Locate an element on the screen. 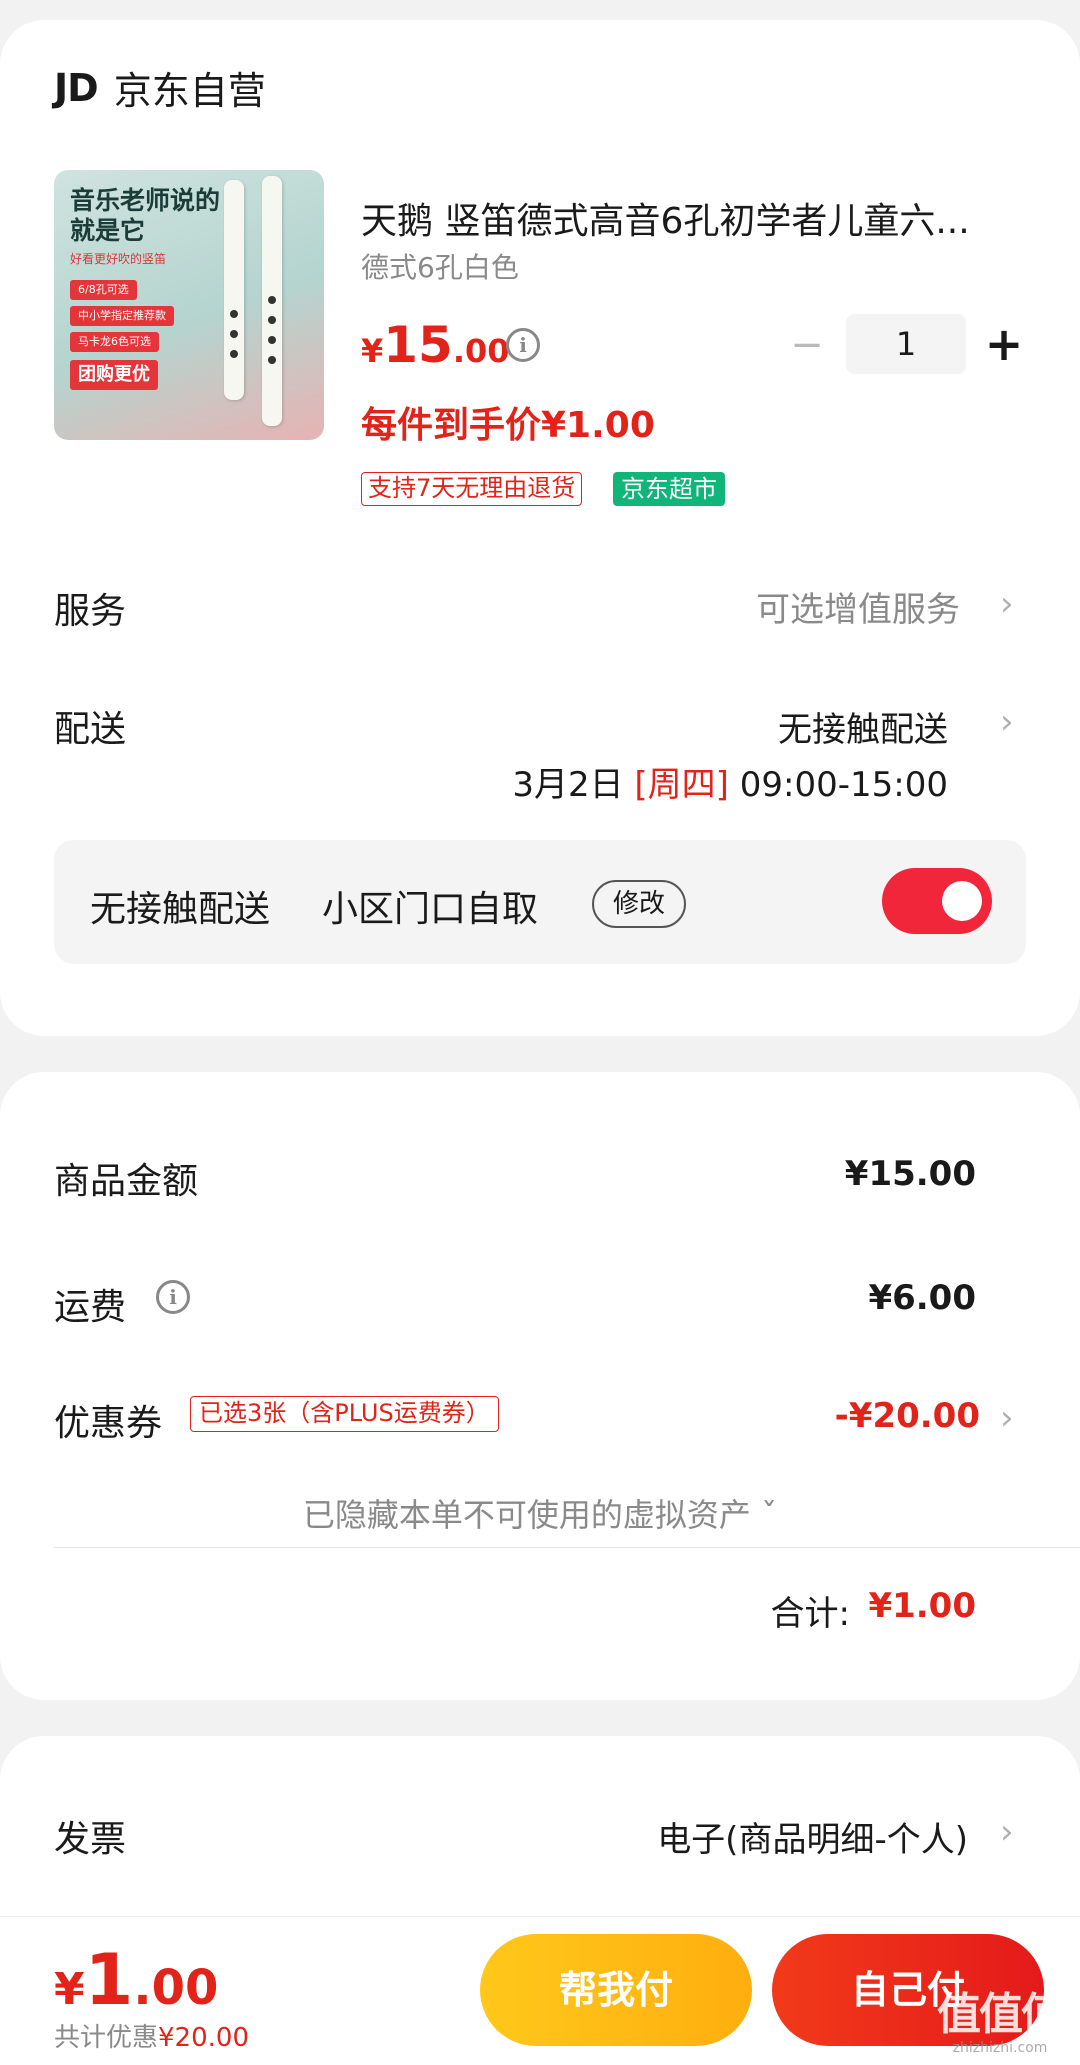 The width and height of the screenshot is (1080, 2065). checkout-bar: ¥1.00 共计优惠¥20.00 帮我付 自己付 is located at coordinates (540, 1990).